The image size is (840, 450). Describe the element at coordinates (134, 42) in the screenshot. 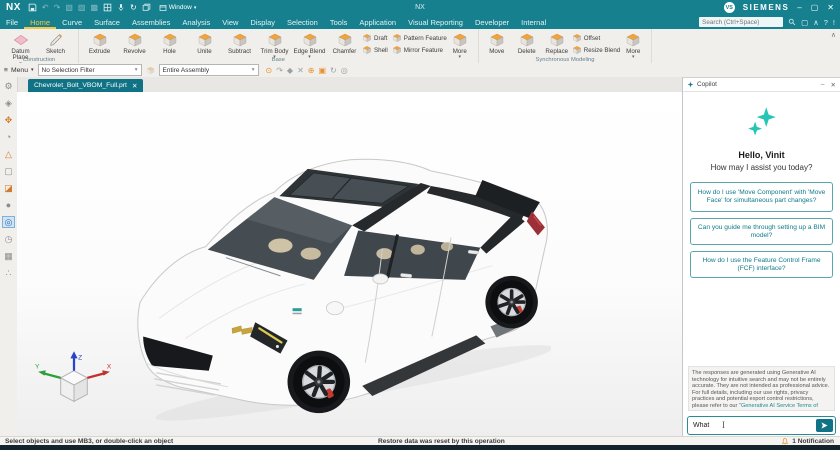

I see `revolve-button: Revolve` at that location.